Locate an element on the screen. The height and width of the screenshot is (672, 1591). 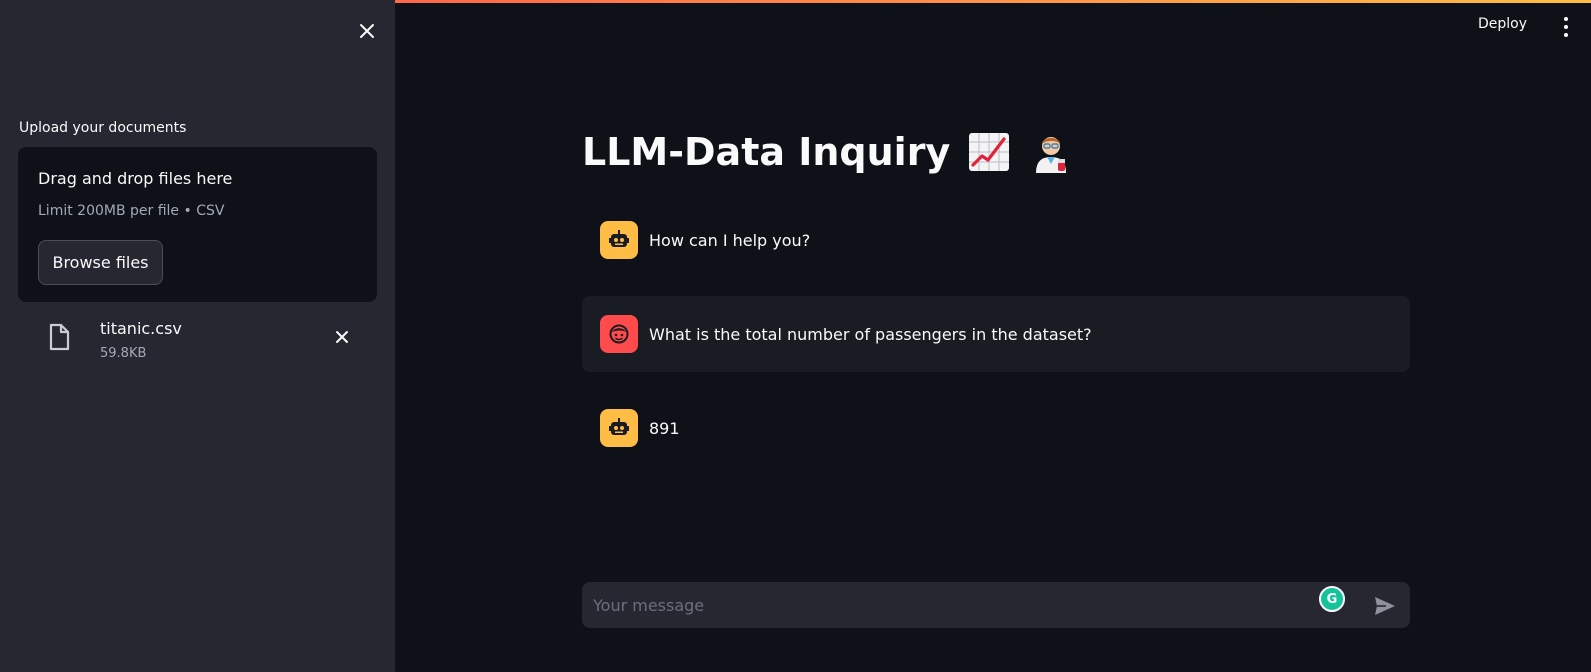
page-title-text: LLM-Data Inquiry is located at coordinates (766, 152).